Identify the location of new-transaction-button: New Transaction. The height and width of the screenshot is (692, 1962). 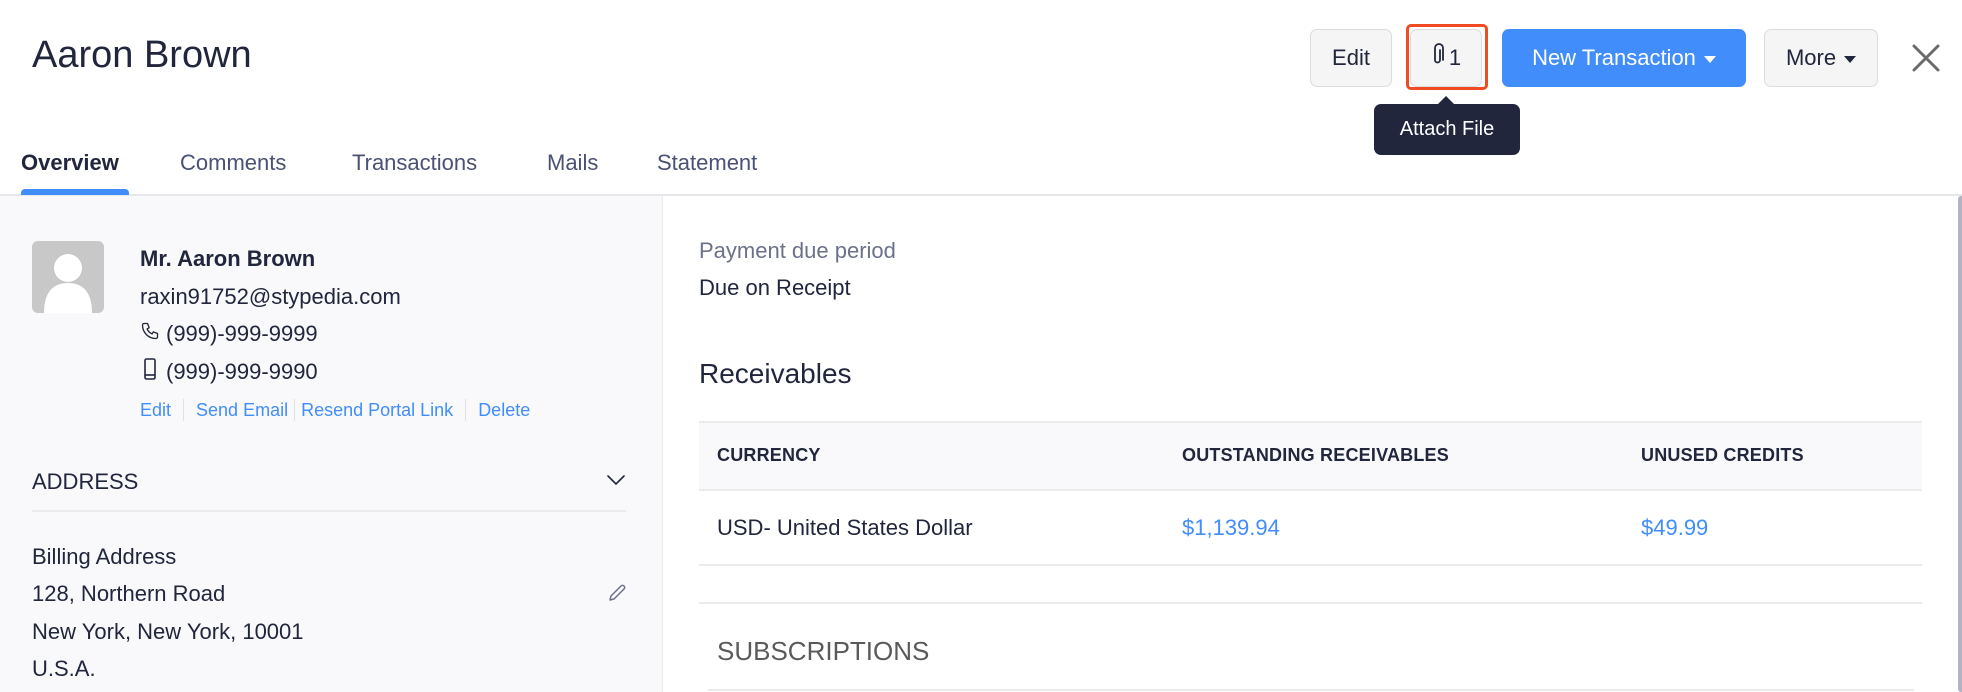
(1624, 58).